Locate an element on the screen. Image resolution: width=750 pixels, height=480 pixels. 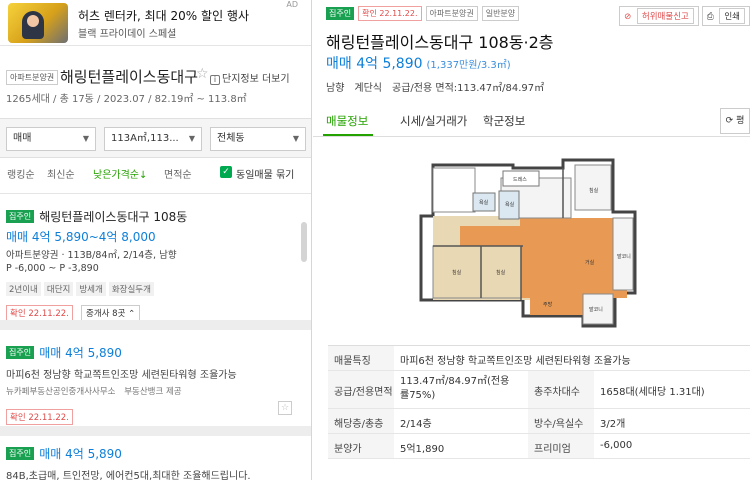
filter-bar: 매매 ▼ 113A㎡,113... ▼ 전체동 ▼ is located at coordinates (155, 138).